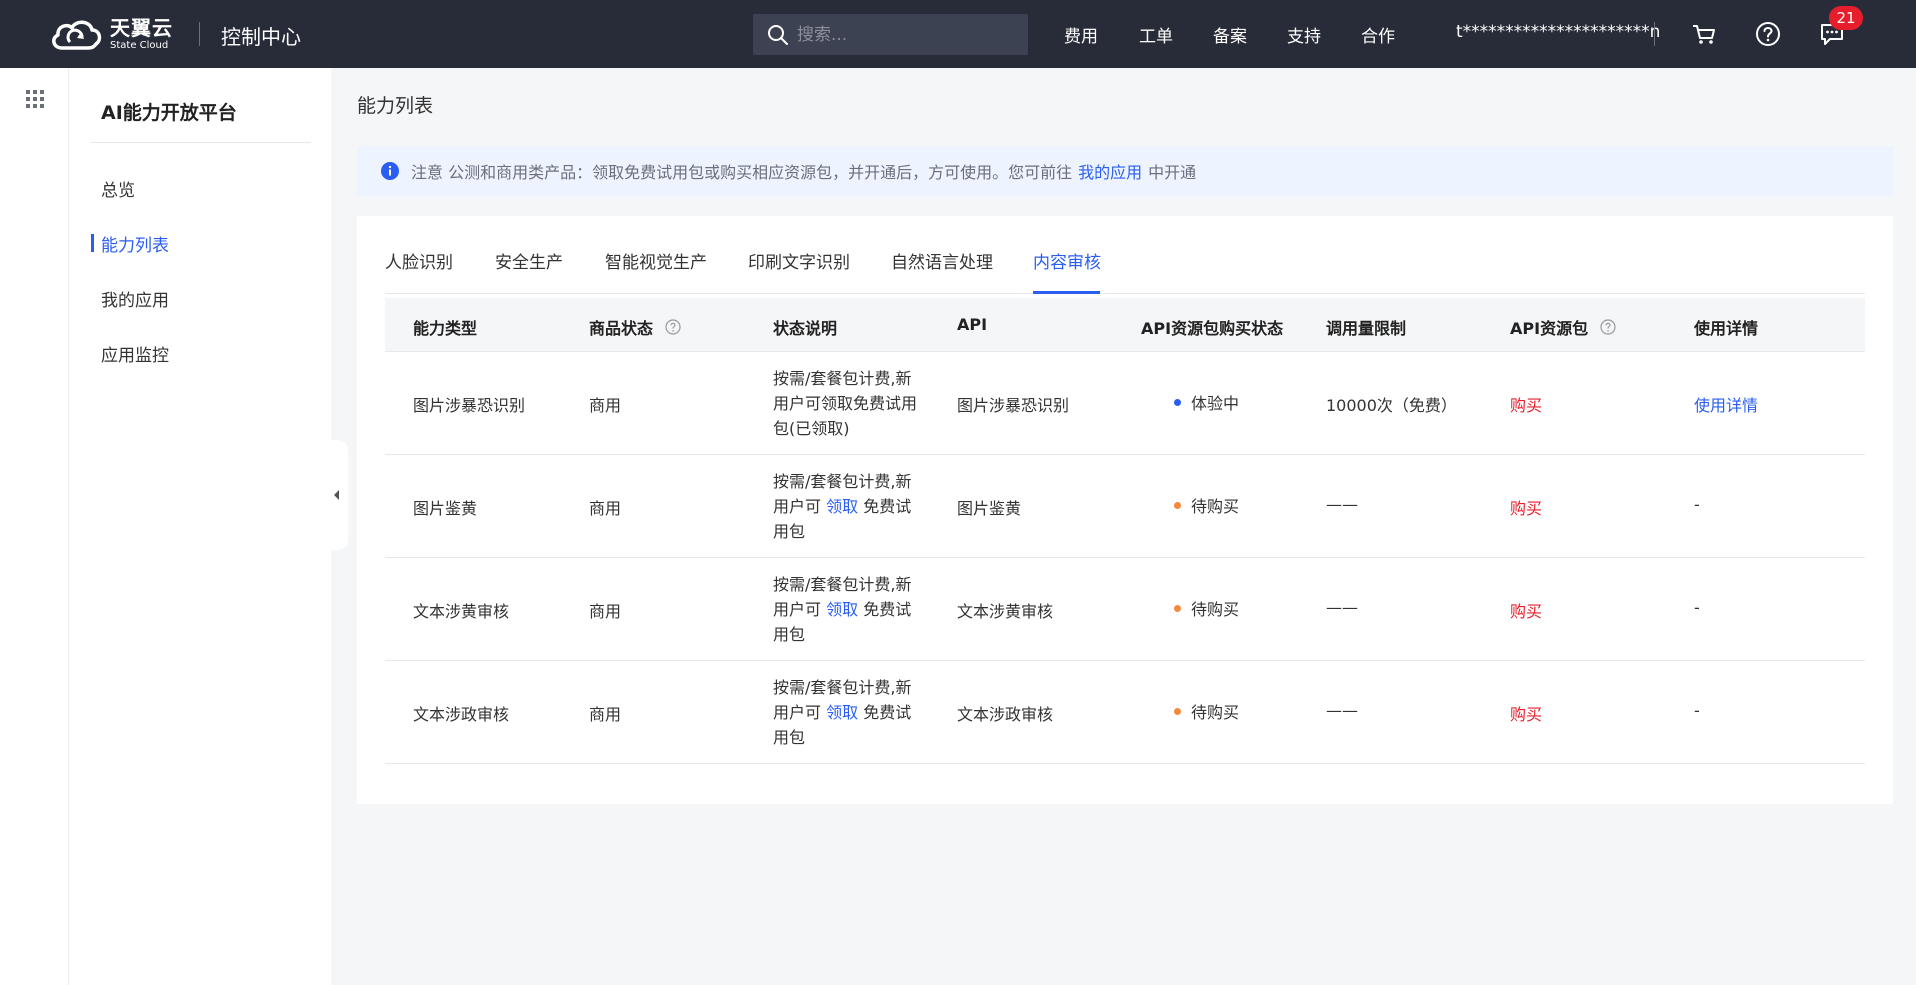 This screenshot has height=985, width=1916. What do you see at coordinates (1378, 34) in the screenshot?
I see `nav-partner: 合作` at bounding box center [1378, 34].